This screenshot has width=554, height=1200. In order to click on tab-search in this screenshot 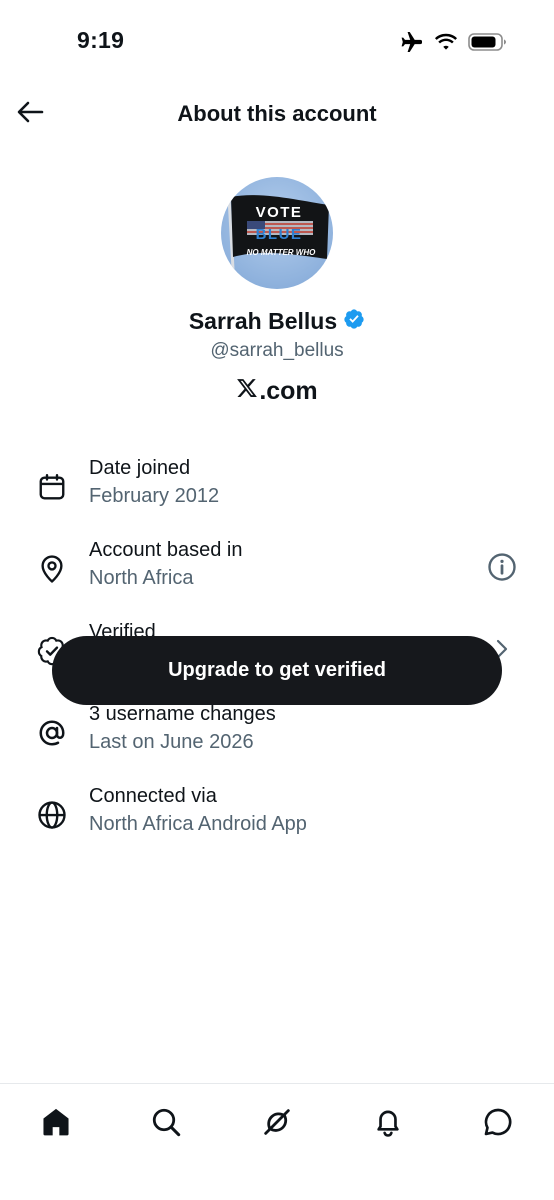, I will do `click(166, 1124)`.